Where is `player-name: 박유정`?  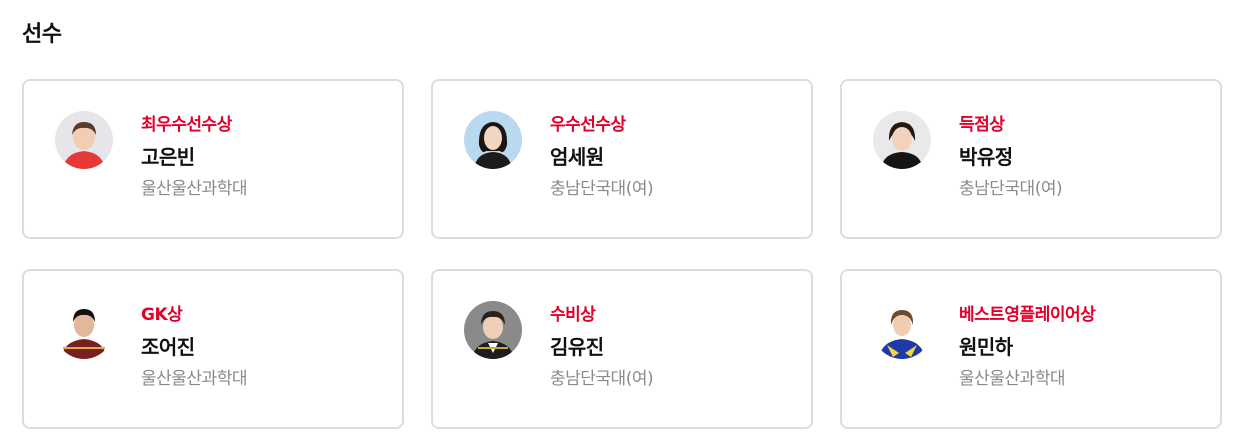 player-name: 박유정 is located at coordinates (986, 157).